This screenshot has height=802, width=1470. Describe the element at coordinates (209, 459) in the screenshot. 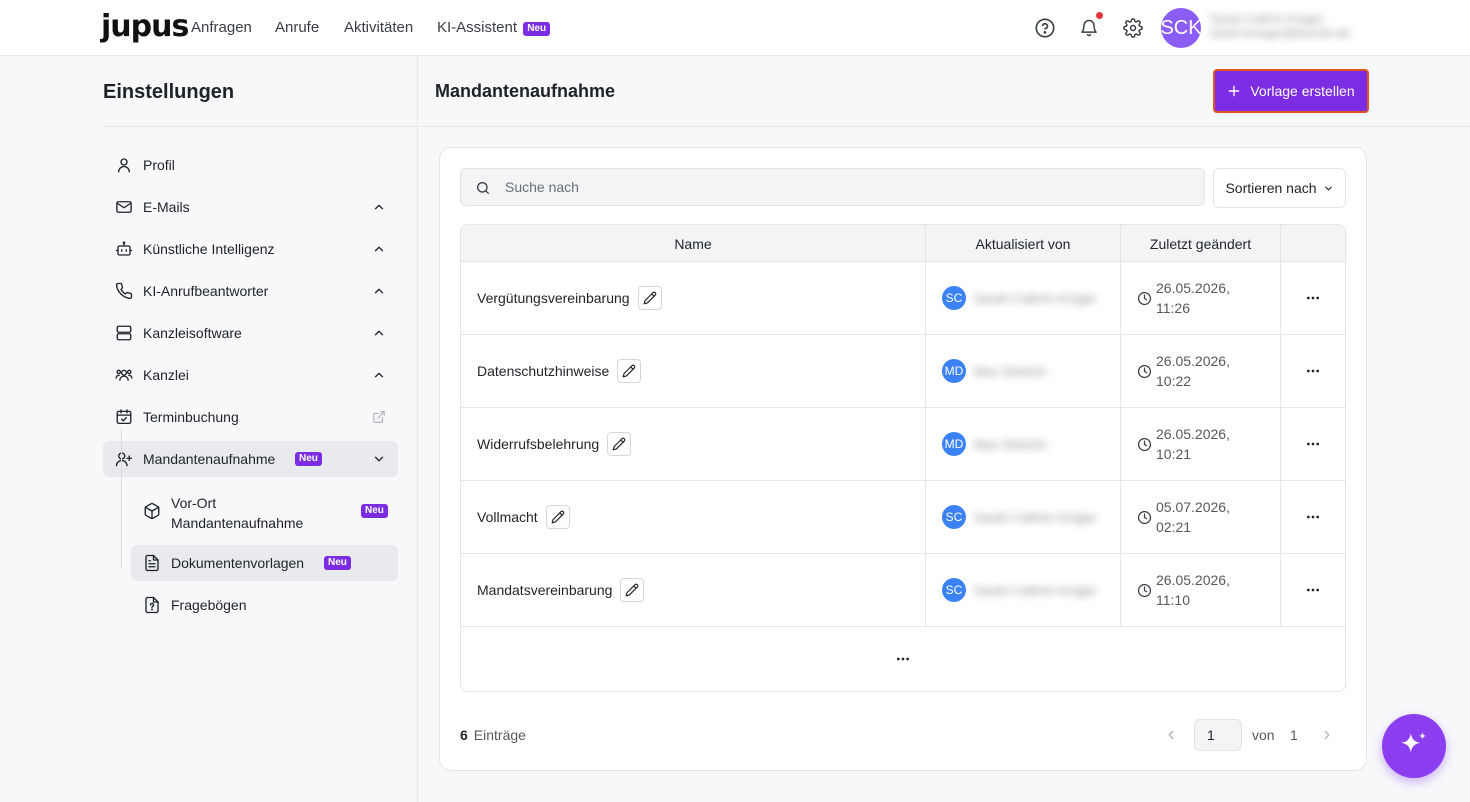

I see `sidebar-item-label: Mandantenaufnahme` at that location.